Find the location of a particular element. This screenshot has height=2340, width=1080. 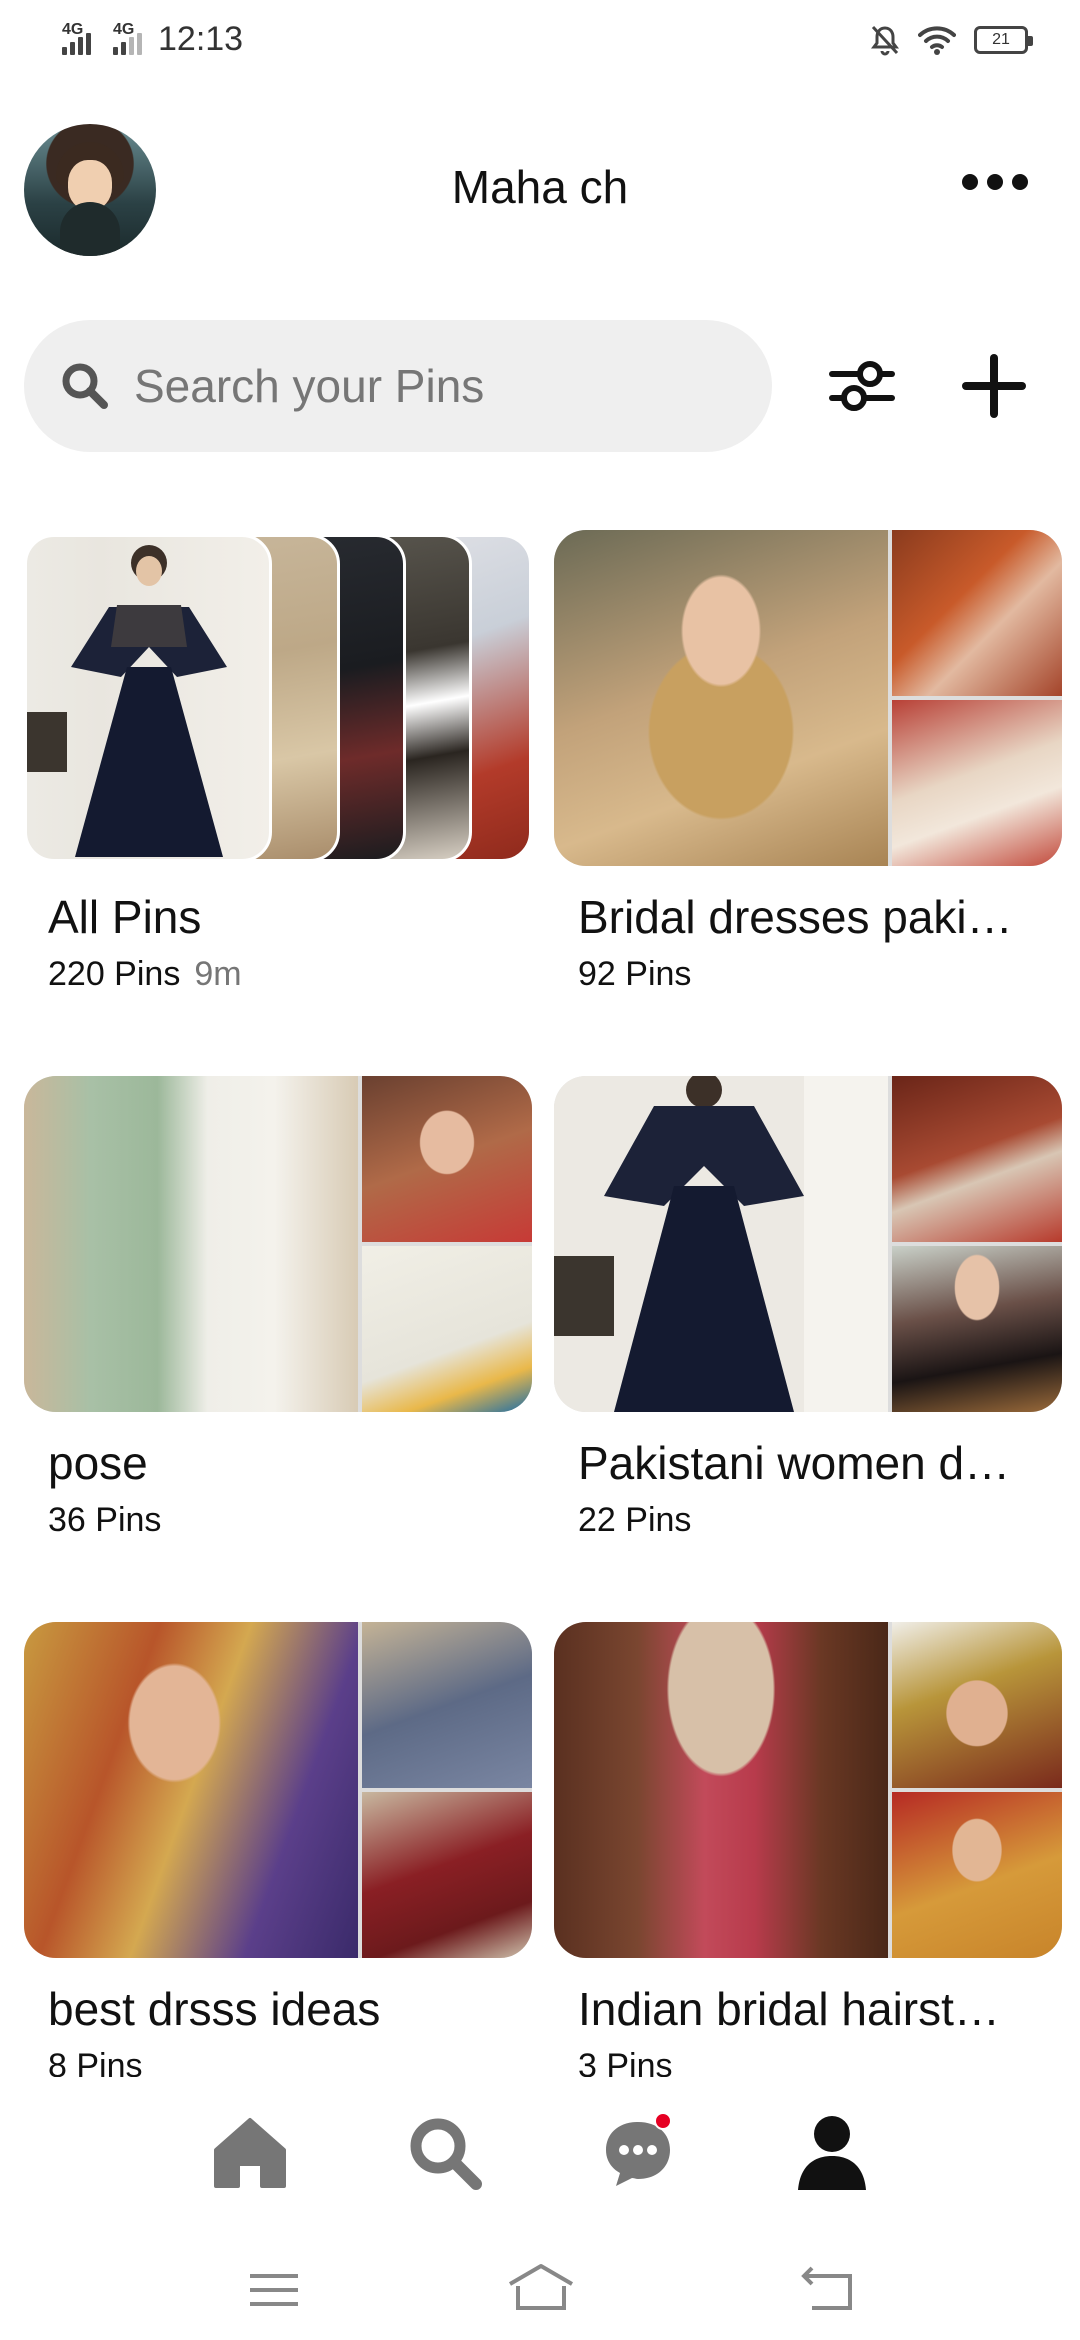

system-navigation is located at coordinates (540, 2290).